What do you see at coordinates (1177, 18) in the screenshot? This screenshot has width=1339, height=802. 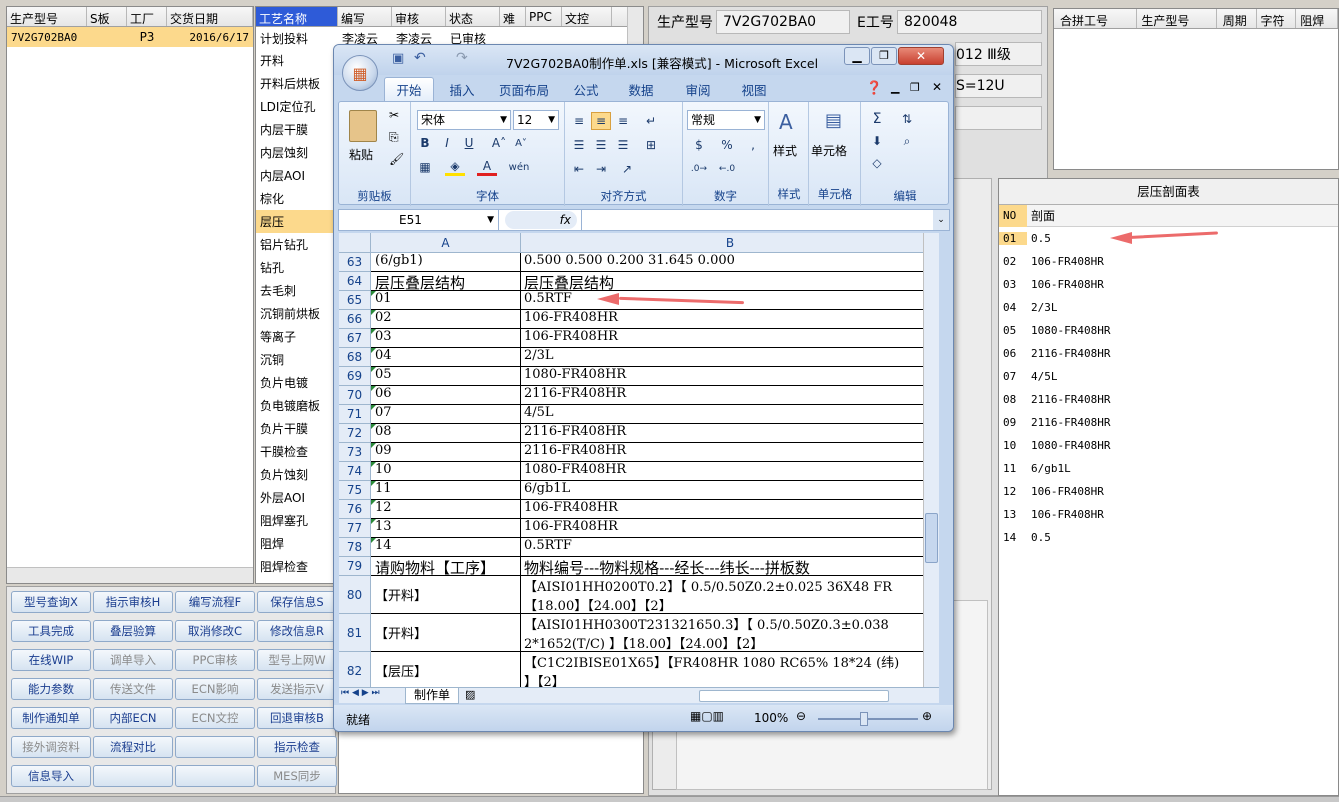 I see `col-header-prod: 生产型号` at bounding box center [1177, 18].